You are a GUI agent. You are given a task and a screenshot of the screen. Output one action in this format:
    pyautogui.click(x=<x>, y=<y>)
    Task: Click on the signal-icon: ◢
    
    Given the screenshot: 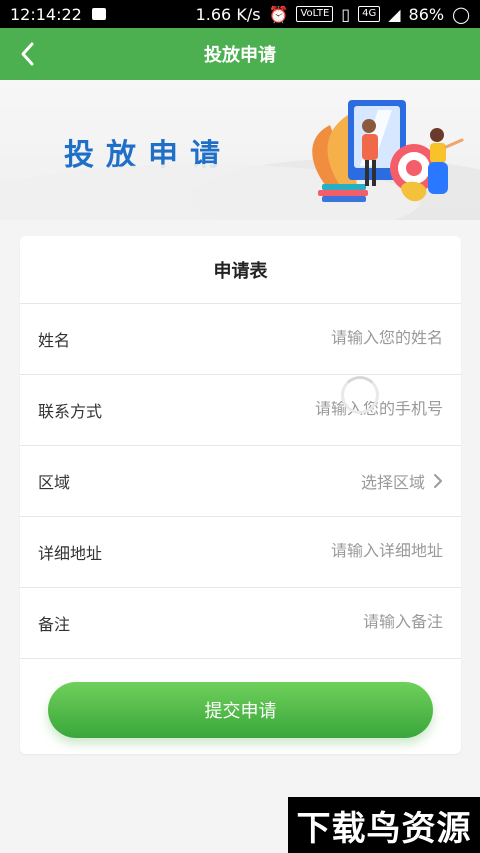 What is the action you would take?
    pyautogui.click(x=394, y=14)
    